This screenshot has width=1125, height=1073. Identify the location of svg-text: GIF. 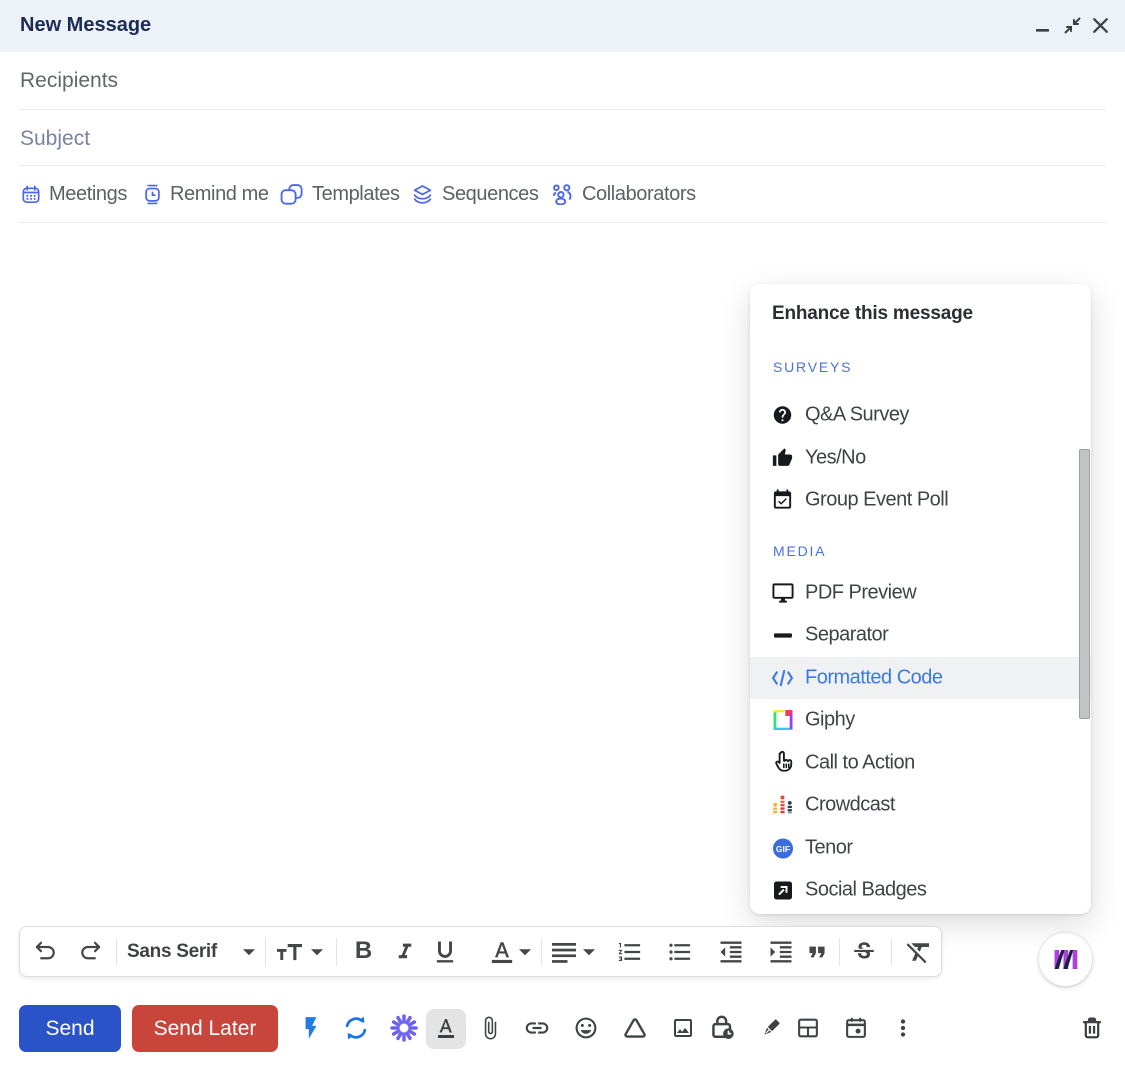
(782, 849).